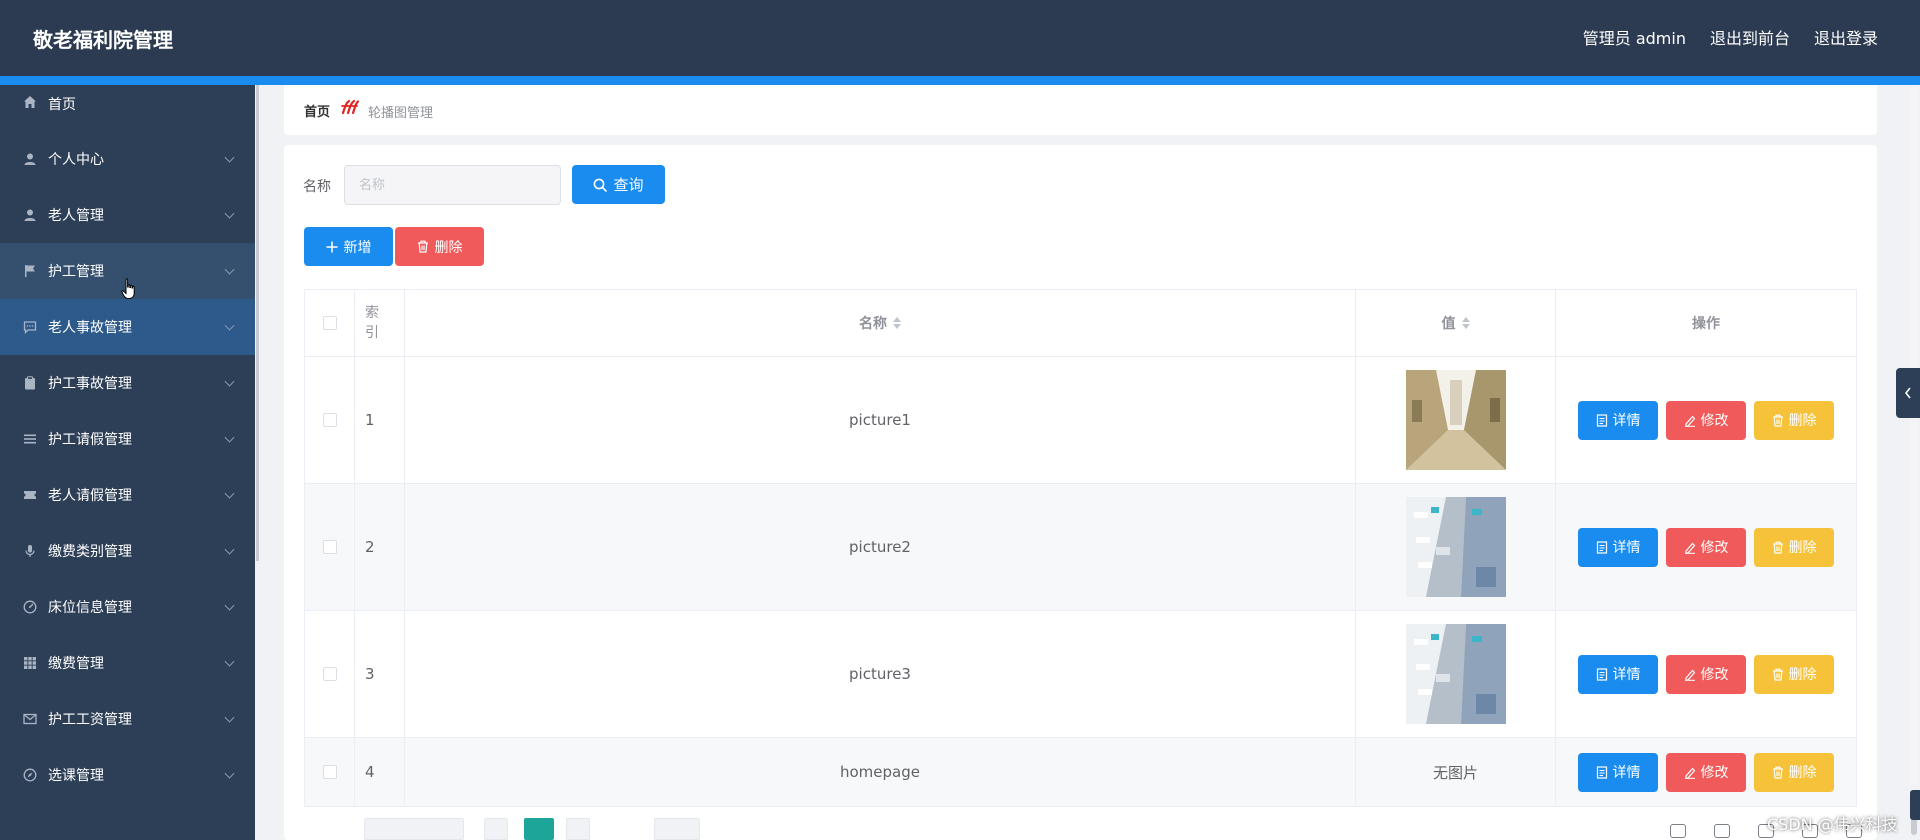 This screenshot has height=840, width=1920. Describe the element at coordinates (76, 272) in the screenshot. I see `sidebar-item-label: 护工管理` at that location.